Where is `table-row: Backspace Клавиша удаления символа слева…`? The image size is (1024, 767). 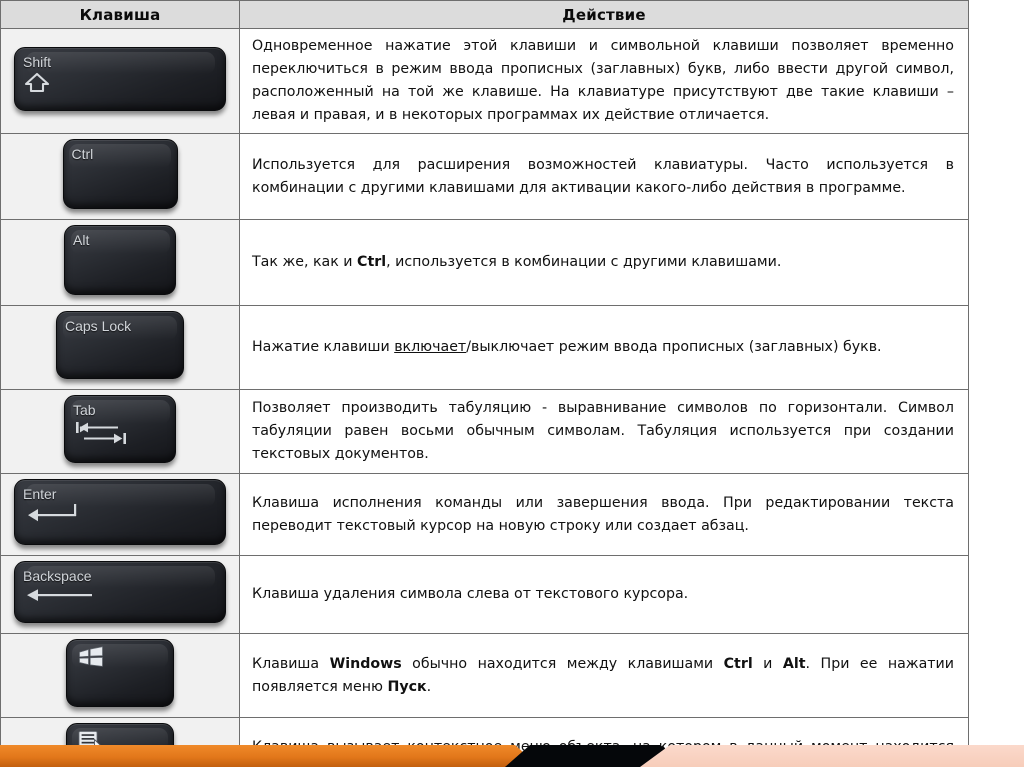
table-row: Backspace Клавиша удаления символа слева… is located at coordinates (484, 594).